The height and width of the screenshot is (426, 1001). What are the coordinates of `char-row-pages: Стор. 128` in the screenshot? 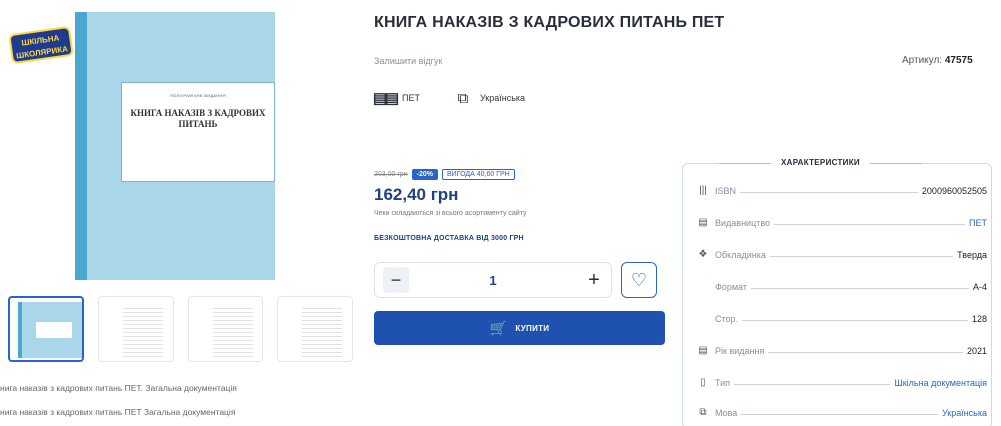 It's located at (841, 317).